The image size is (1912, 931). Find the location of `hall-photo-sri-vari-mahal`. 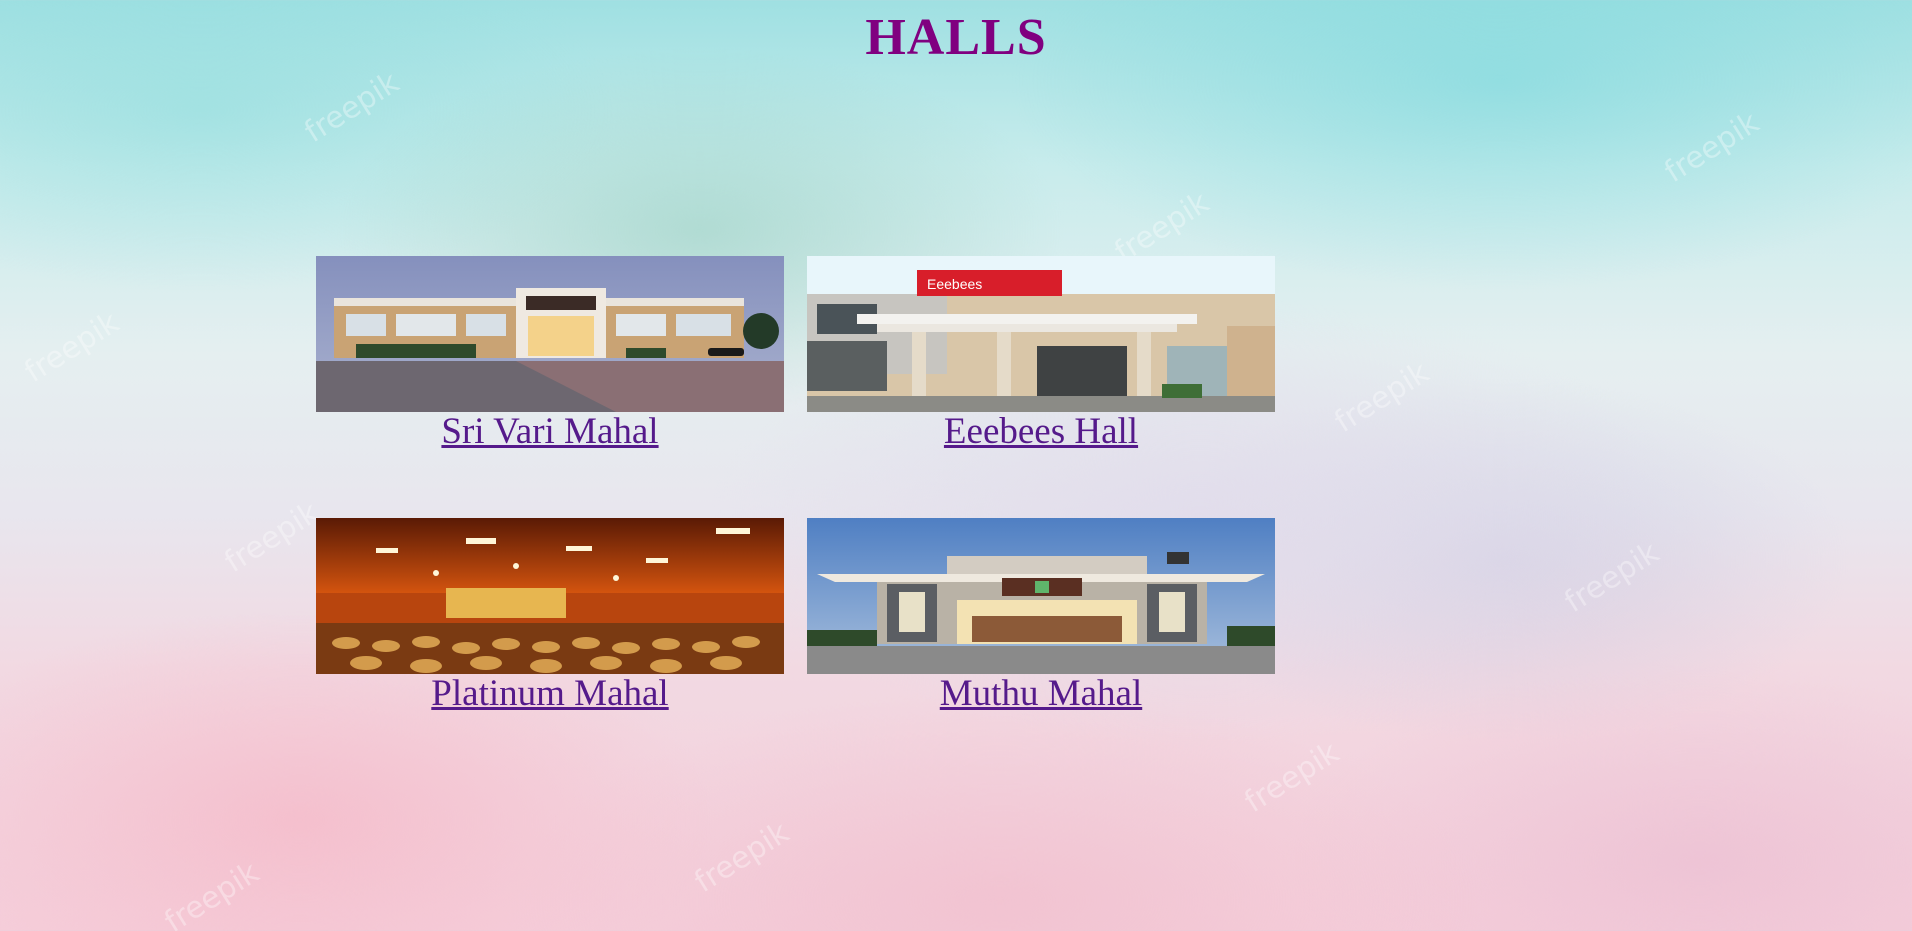

hall-photo-sri-vari-mahal is located at coordinates (550, 334).